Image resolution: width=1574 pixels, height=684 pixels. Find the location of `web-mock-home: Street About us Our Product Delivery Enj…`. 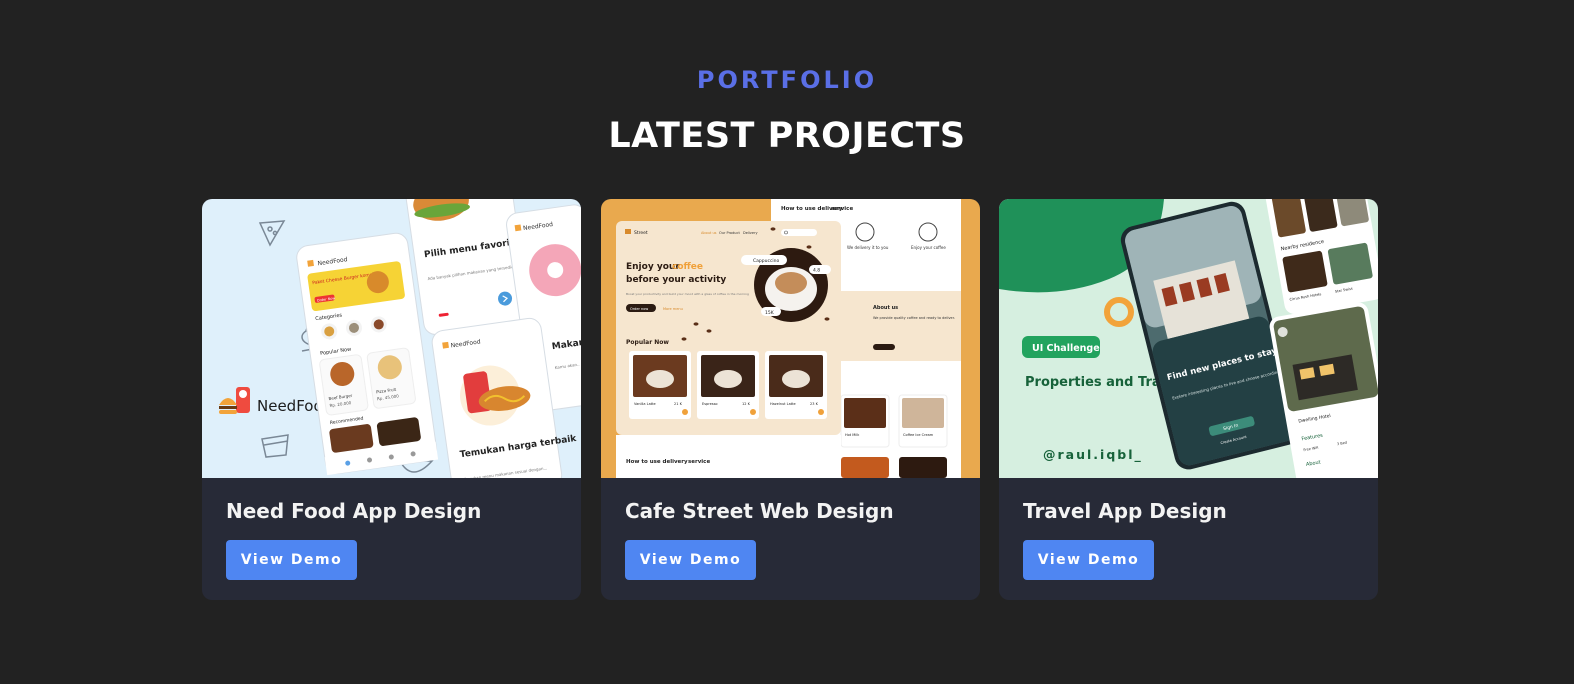

web-mock-home: Street About us Our Product Delivery Enj… is located at coordinates (728, 349).